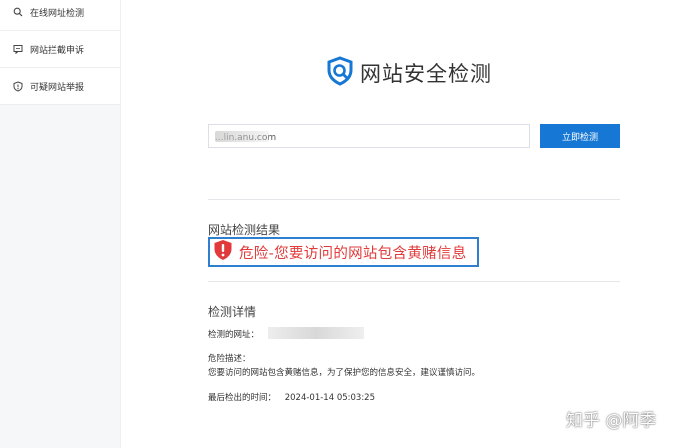 This screenshot has width=692, height=448. Describe the element at coordinates (329, 398) in the screenshot. I see `last-detected-time: 2024-01-14 05:03:25` at that location.